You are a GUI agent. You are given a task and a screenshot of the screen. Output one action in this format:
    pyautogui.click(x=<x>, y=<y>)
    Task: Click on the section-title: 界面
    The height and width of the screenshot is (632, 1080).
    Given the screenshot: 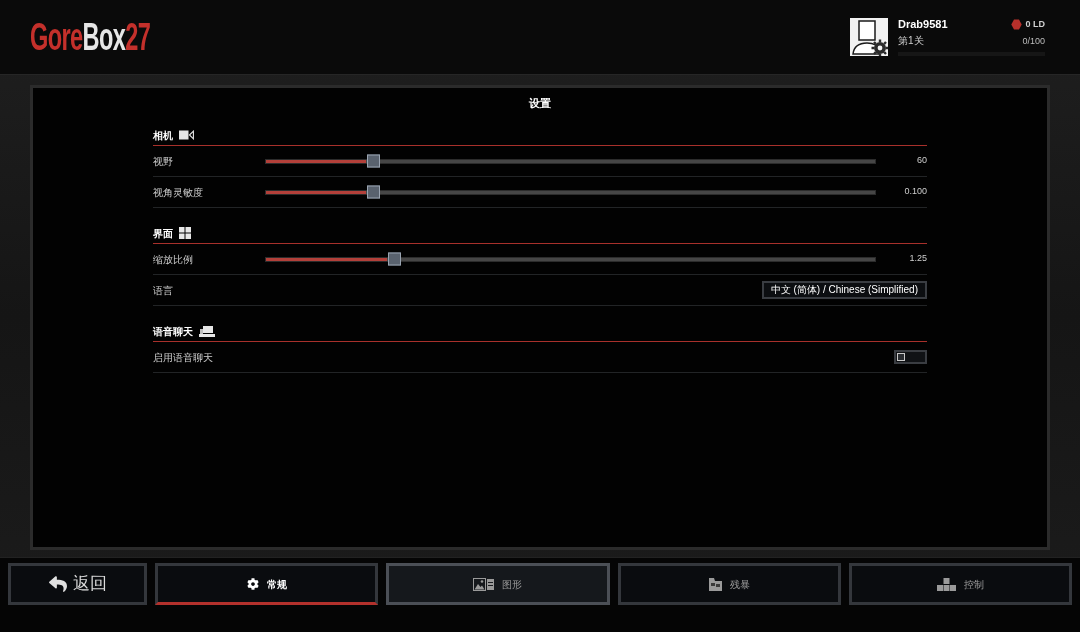 What is the action you would take?
    pyautogui.click(x=163, y=233)
    